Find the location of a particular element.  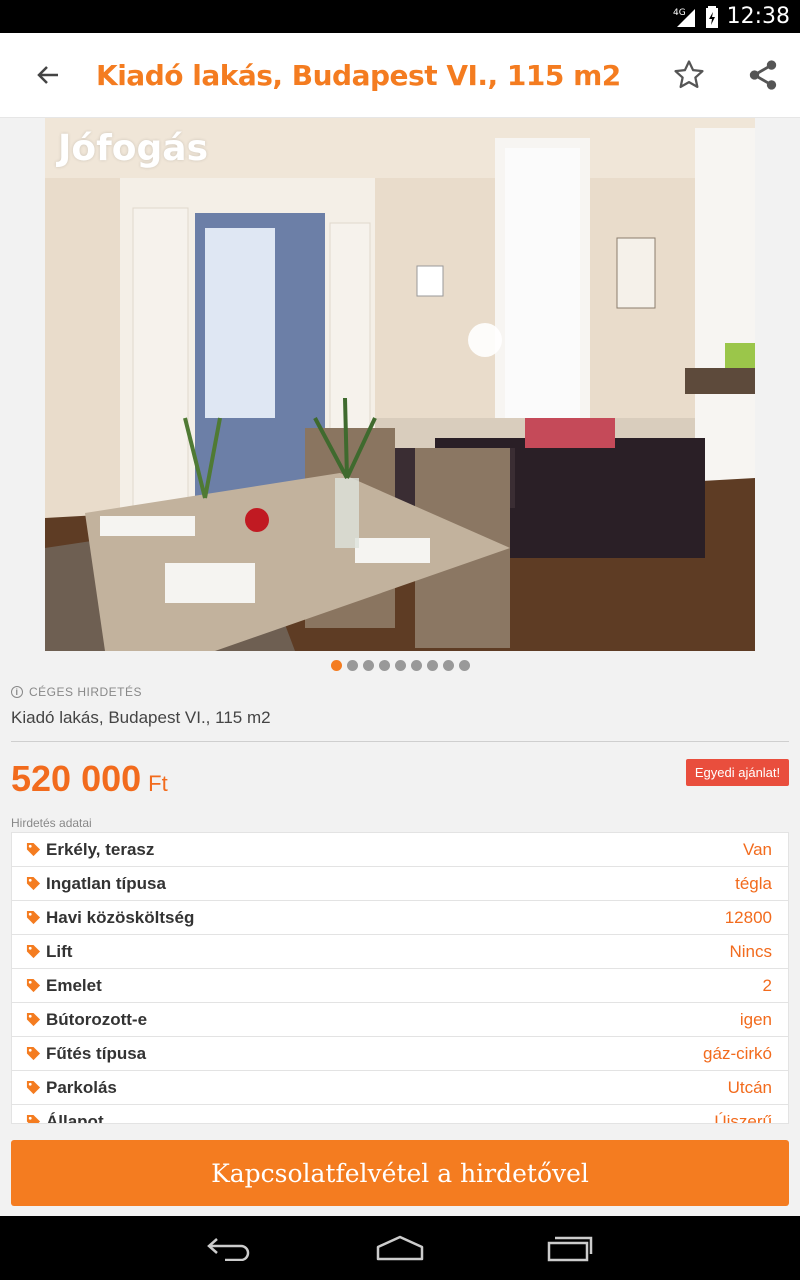

status-bar: 4G 12:38 is located at coordinates (400, 16).